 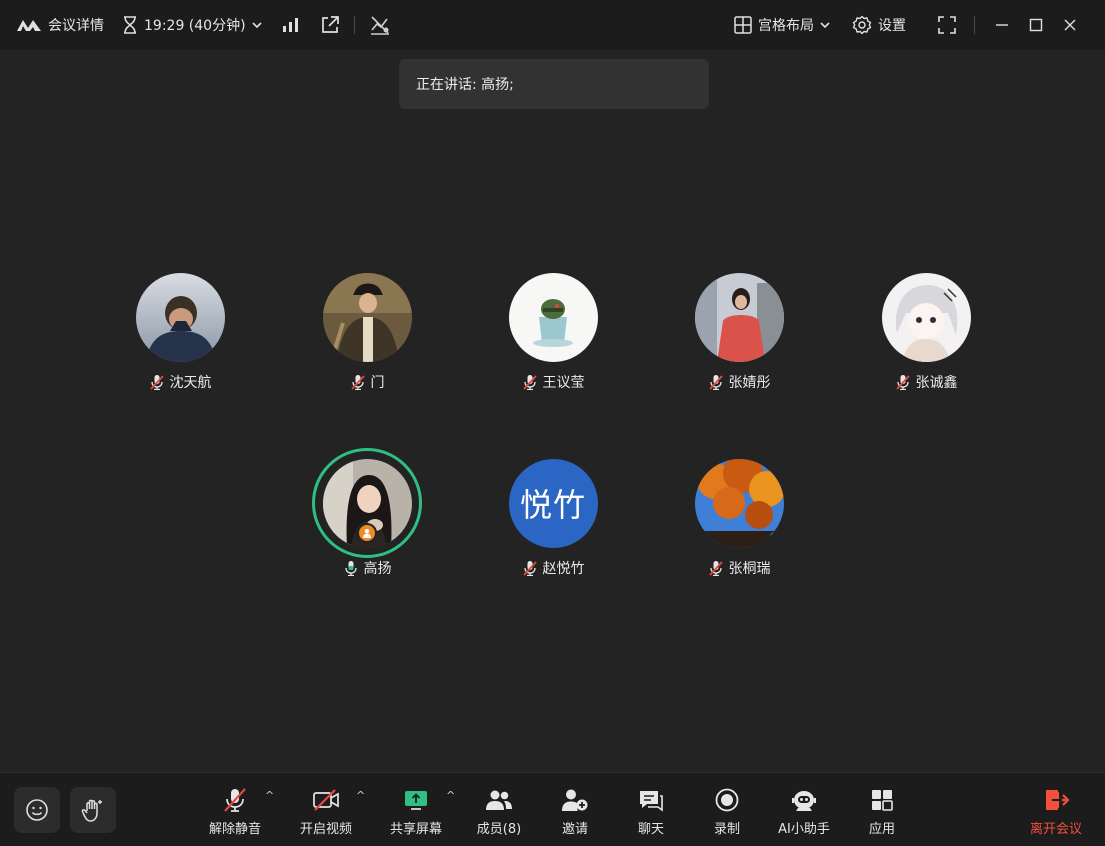 I want to click on start-video-button: 开启视频, so click(x=326, y=812).